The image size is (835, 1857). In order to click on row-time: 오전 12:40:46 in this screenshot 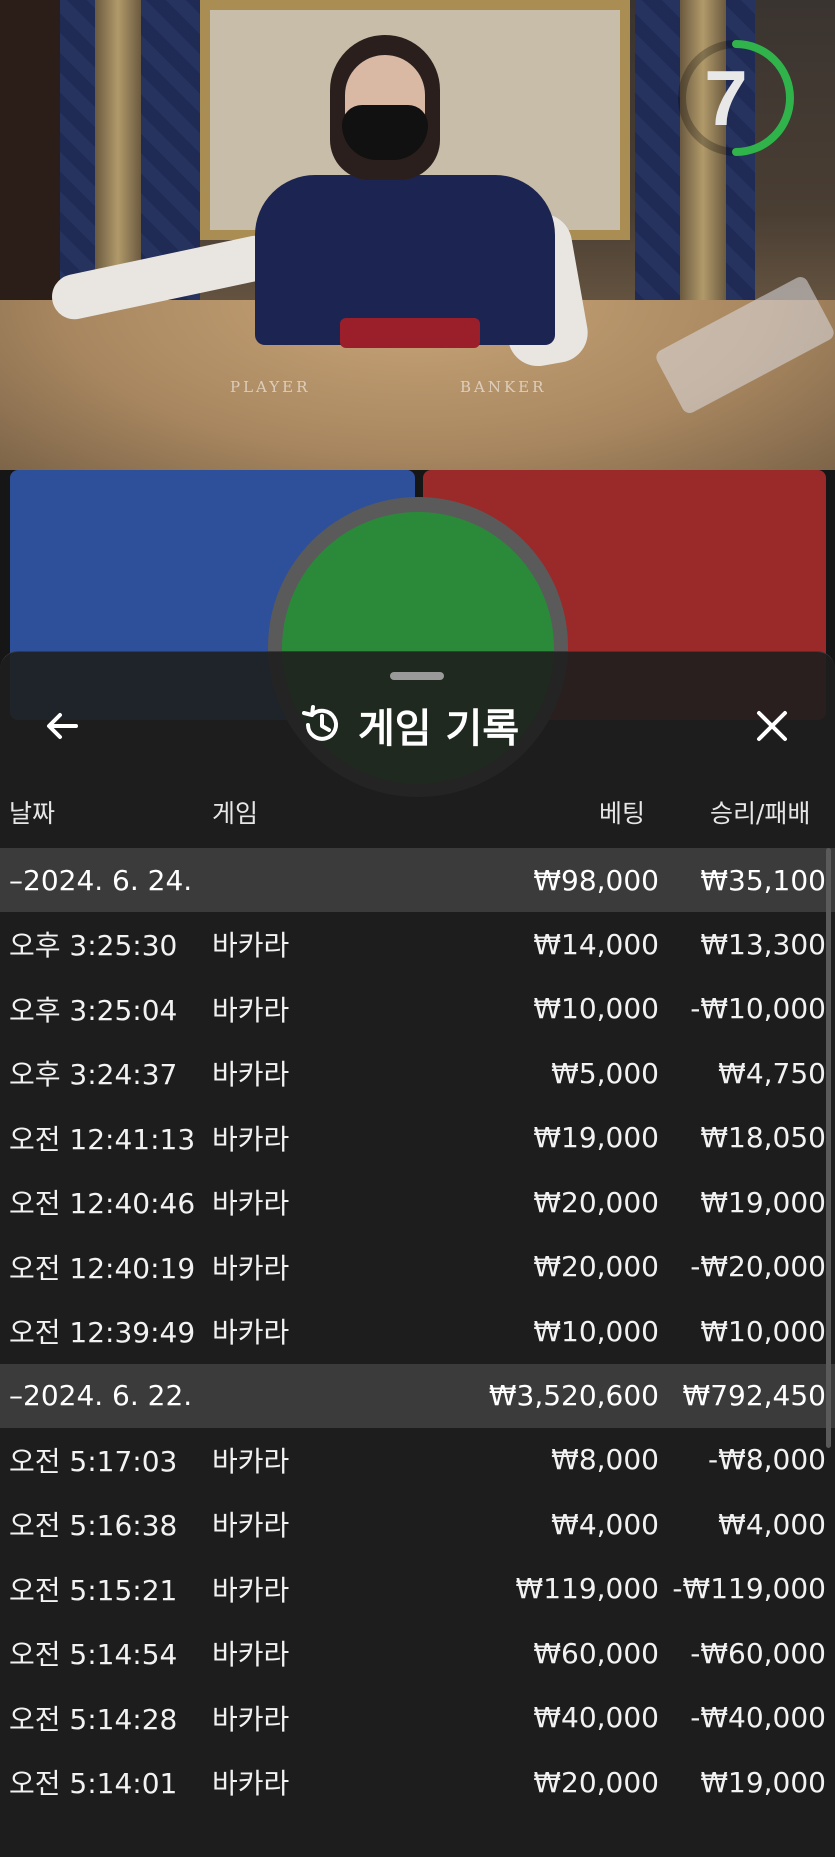, I will do `click(102, 1204)`.